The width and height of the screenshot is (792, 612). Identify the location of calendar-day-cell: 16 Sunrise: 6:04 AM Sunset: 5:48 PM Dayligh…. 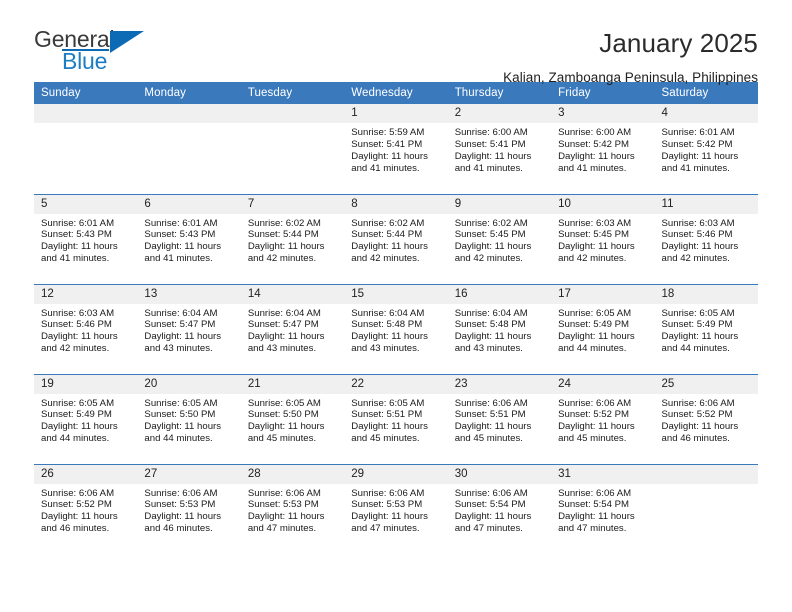
(499, 328).